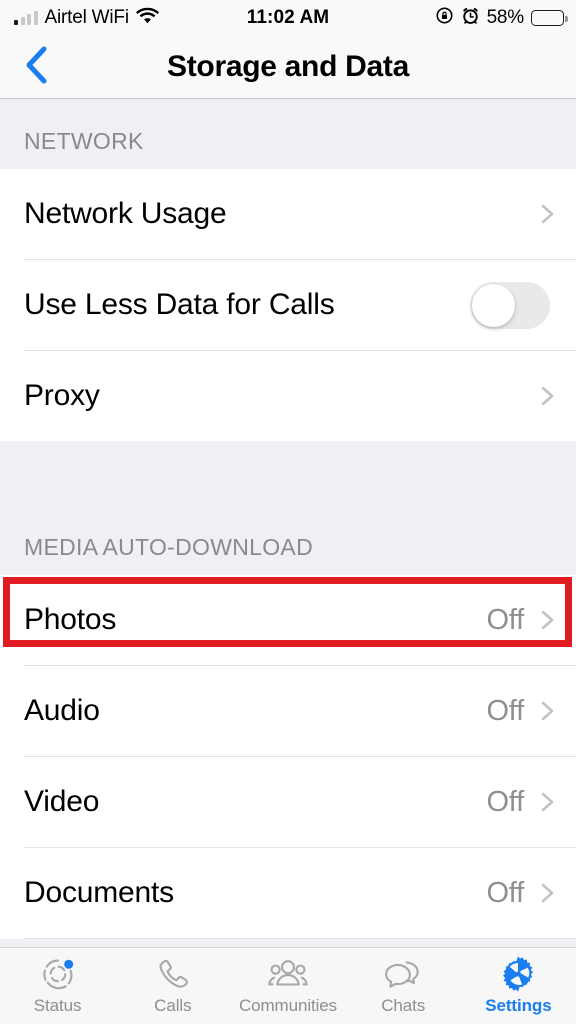  Describe the element at coordinates (62, 710) in the screenshot. I see `row-label: Audio` at that location.